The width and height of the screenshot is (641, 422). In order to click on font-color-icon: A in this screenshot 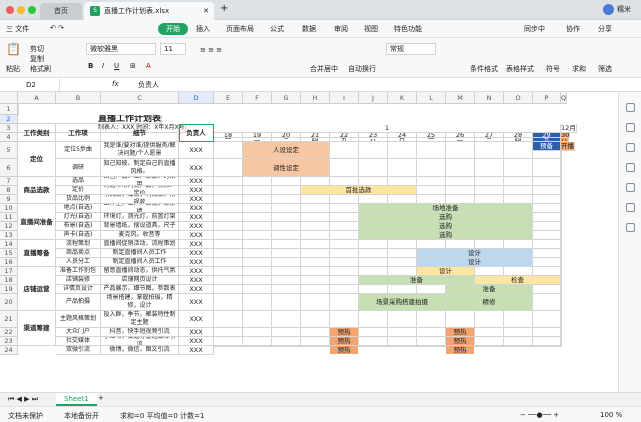, I will do `click(148, 66)`.